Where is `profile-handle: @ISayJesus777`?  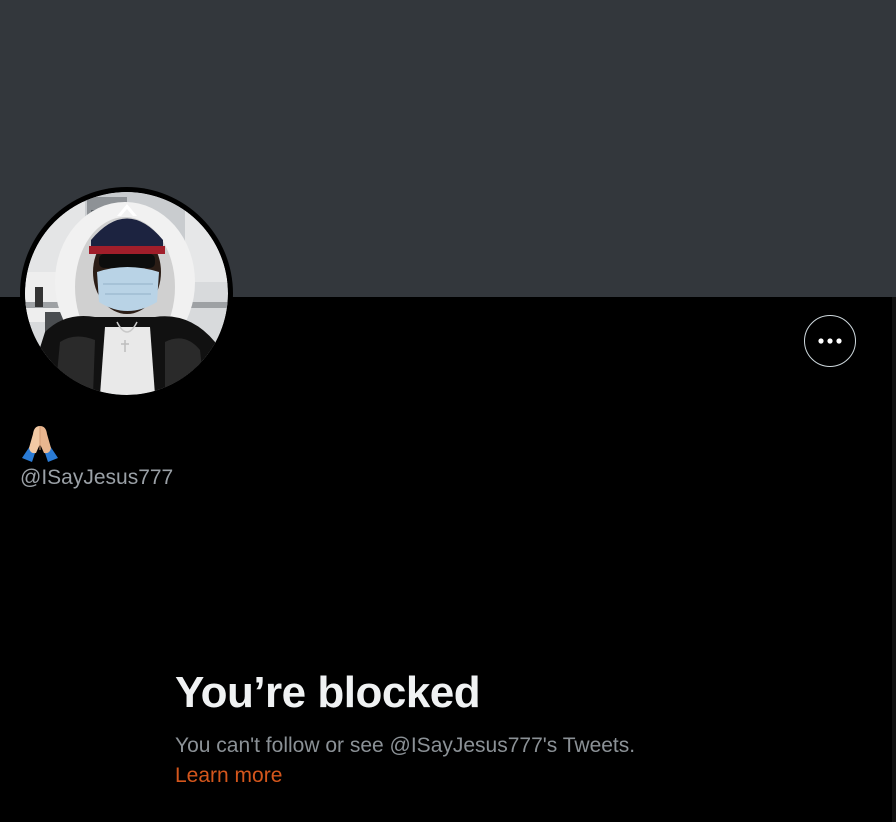 profile-handle: @ISayJesus777 is located at coordinates (97, 477).